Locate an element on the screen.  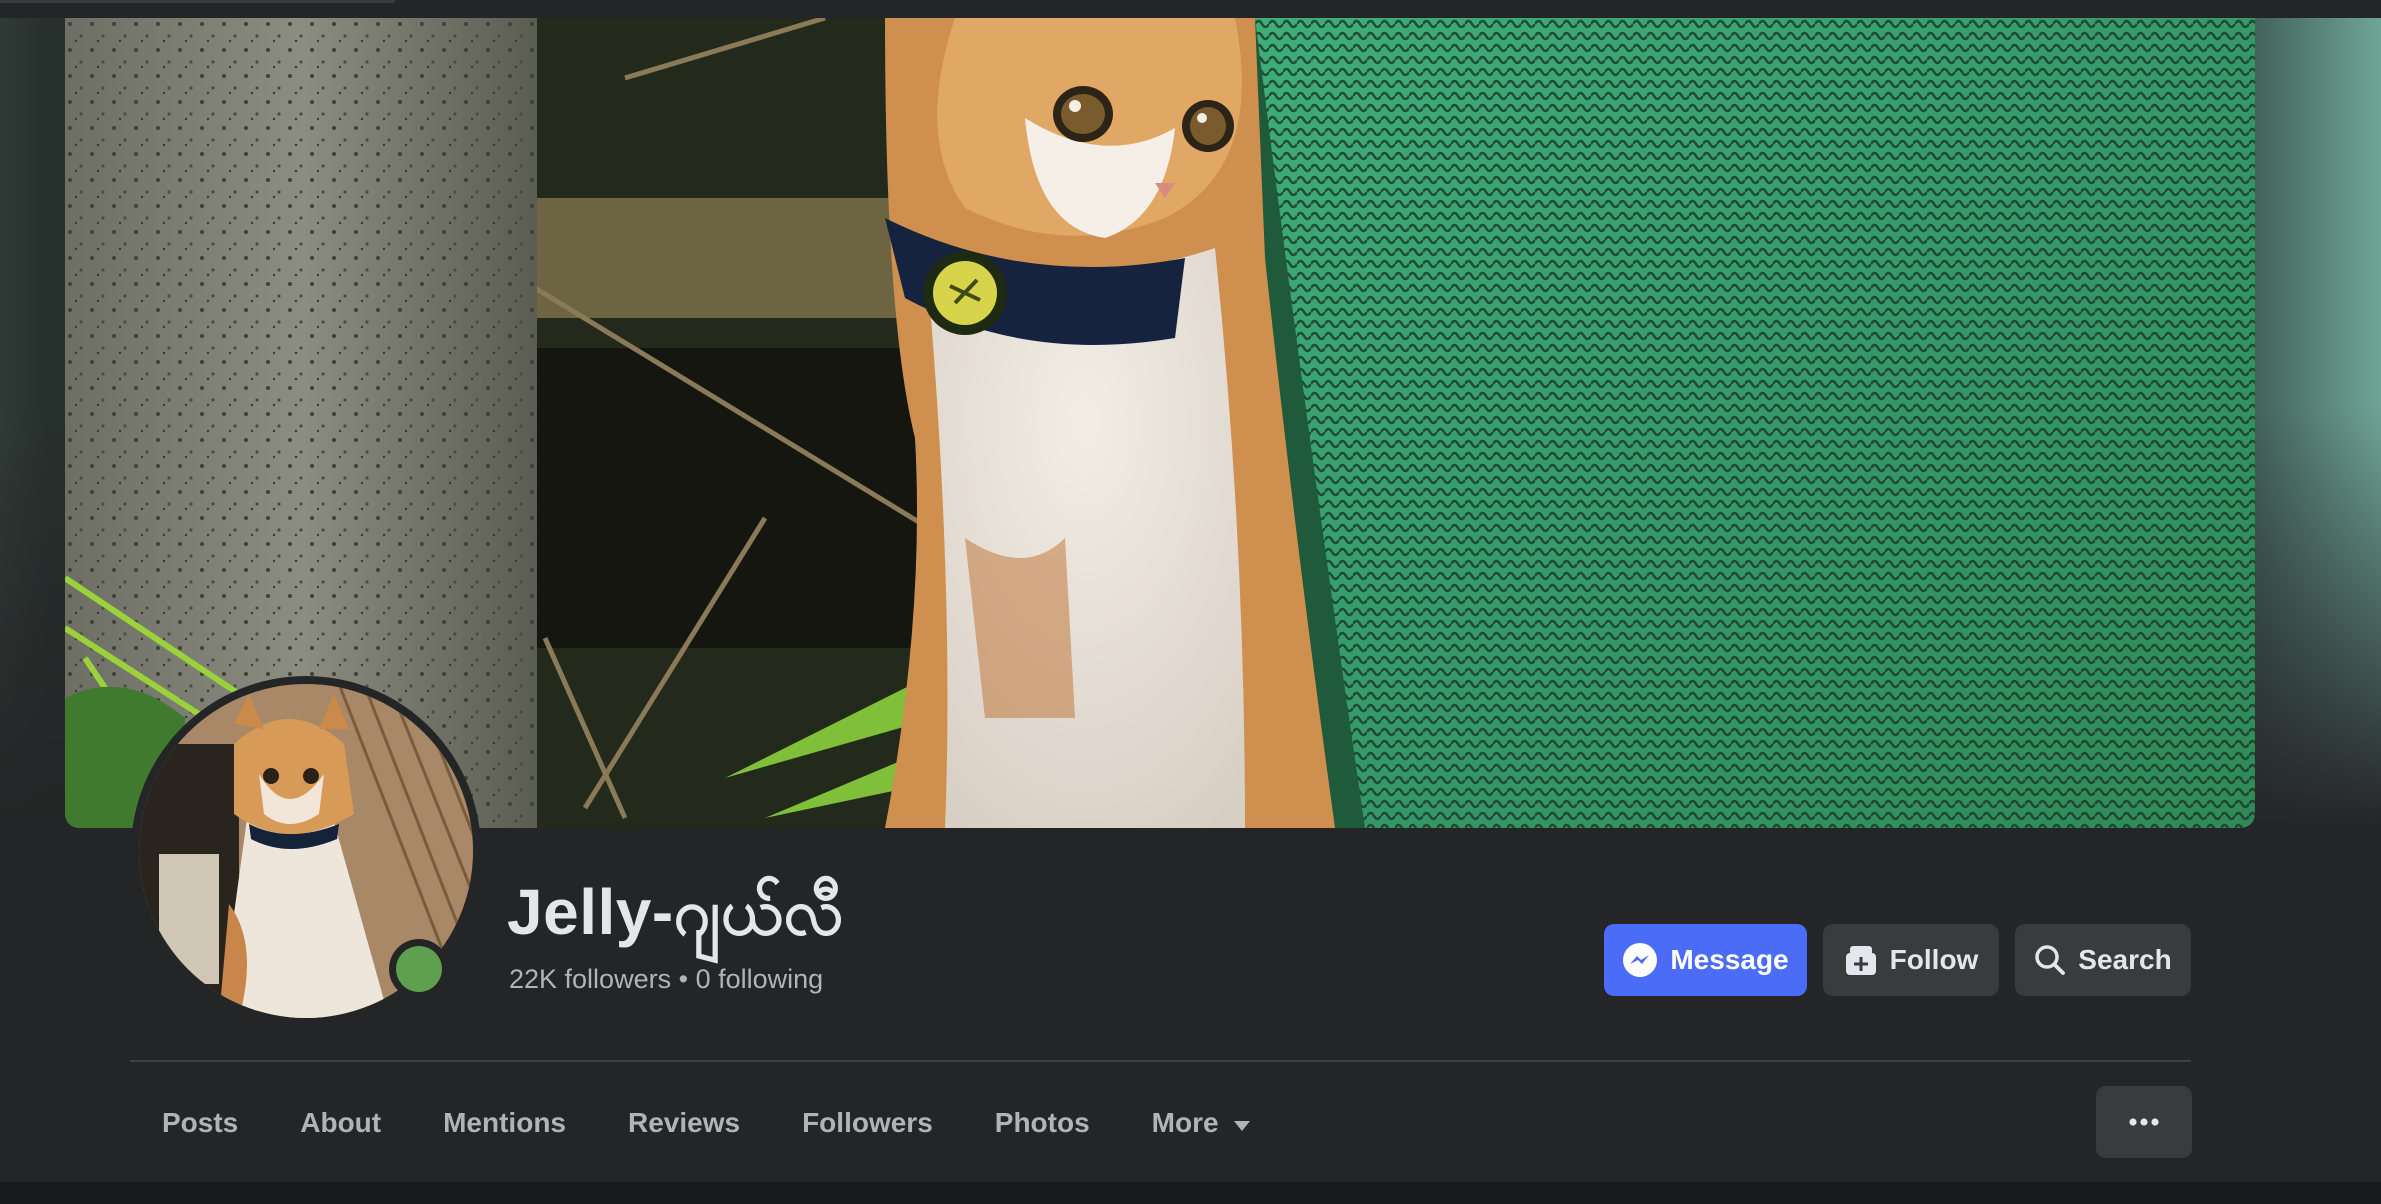
messenger-icon is located at coordinates (1640, 960).